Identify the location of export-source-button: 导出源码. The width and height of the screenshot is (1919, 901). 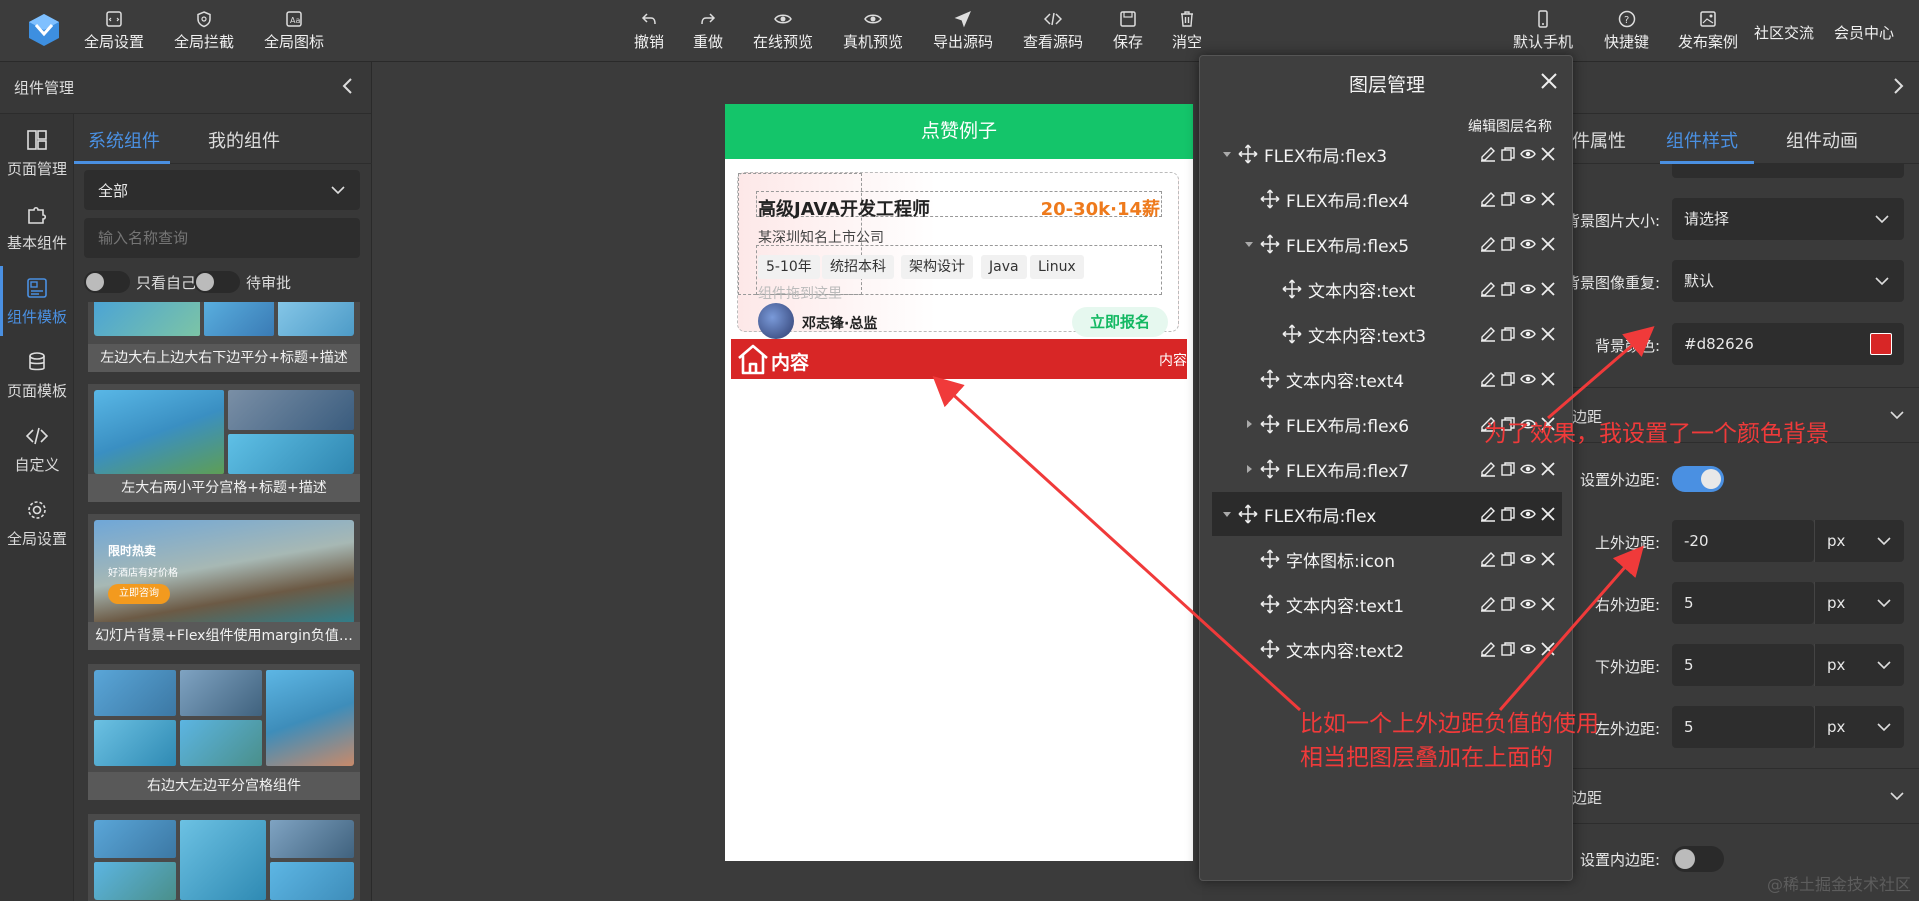
(963, 32).